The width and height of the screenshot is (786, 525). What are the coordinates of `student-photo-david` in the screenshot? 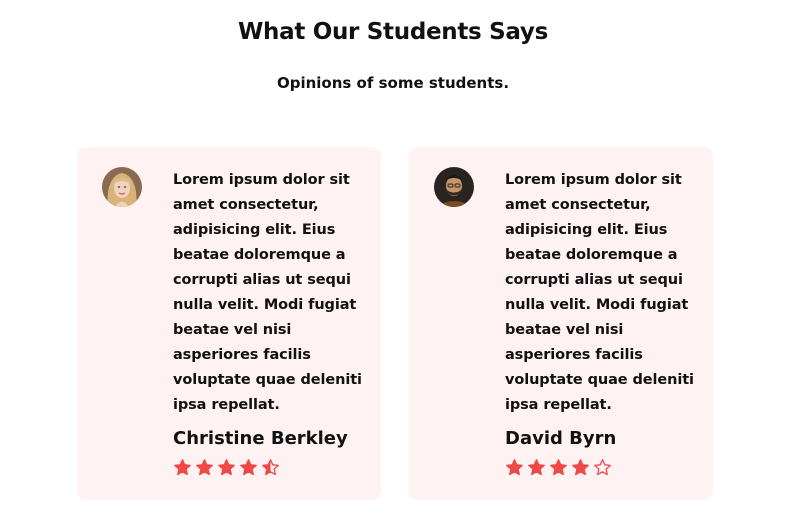 It's located at (454, 187).